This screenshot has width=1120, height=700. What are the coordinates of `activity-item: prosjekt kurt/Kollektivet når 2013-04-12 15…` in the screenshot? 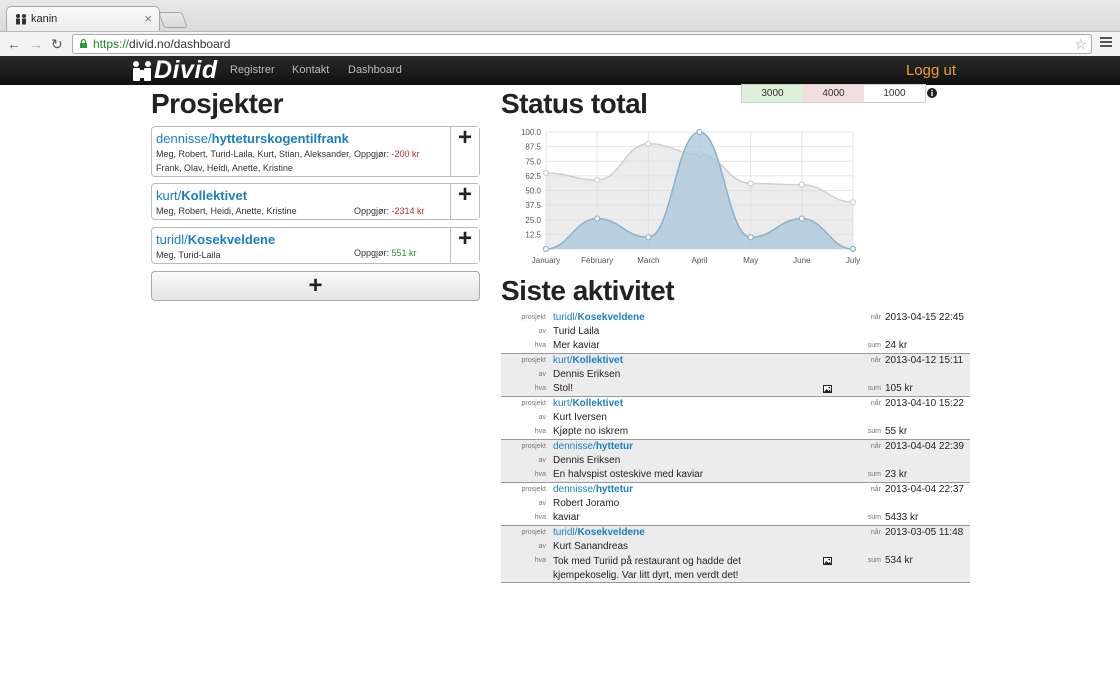 It's located at (735, 375).